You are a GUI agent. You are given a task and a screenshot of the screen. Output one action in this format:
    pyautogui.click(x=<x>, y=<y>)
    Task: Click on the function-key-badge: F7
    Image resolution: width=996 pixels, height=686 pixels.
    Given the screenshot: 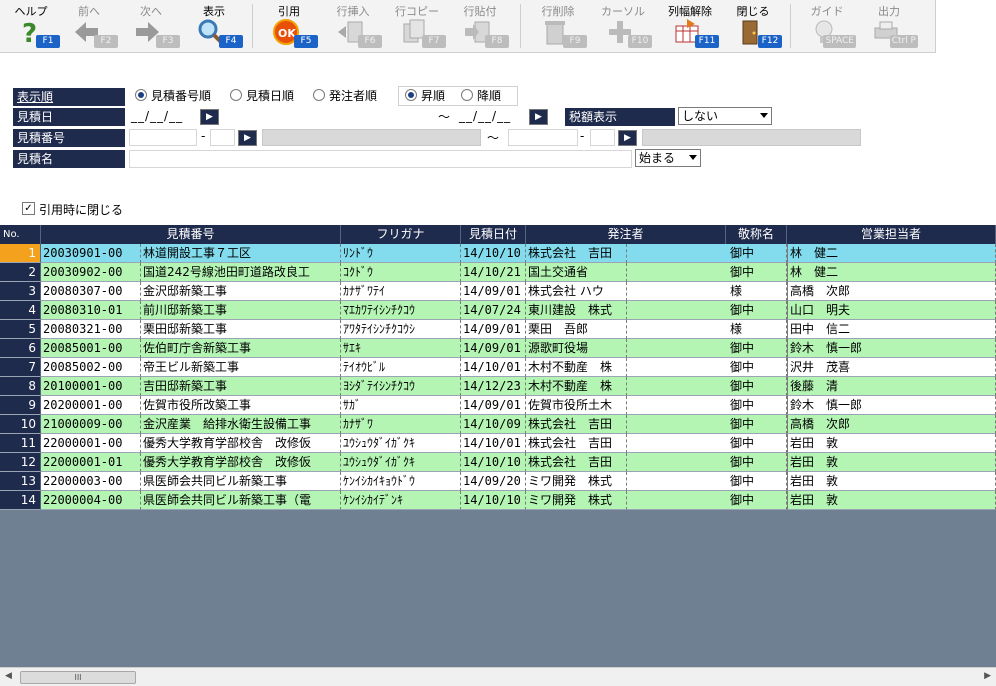 What is the action you would take?
    pyautogui.click(x=434, y=41)
    